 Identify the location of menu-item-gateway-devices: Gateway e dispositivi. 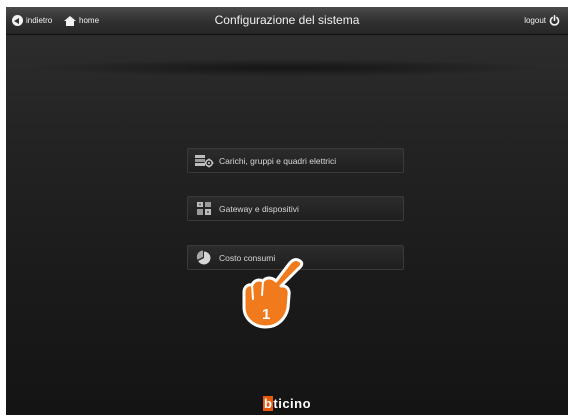
(295, 208).